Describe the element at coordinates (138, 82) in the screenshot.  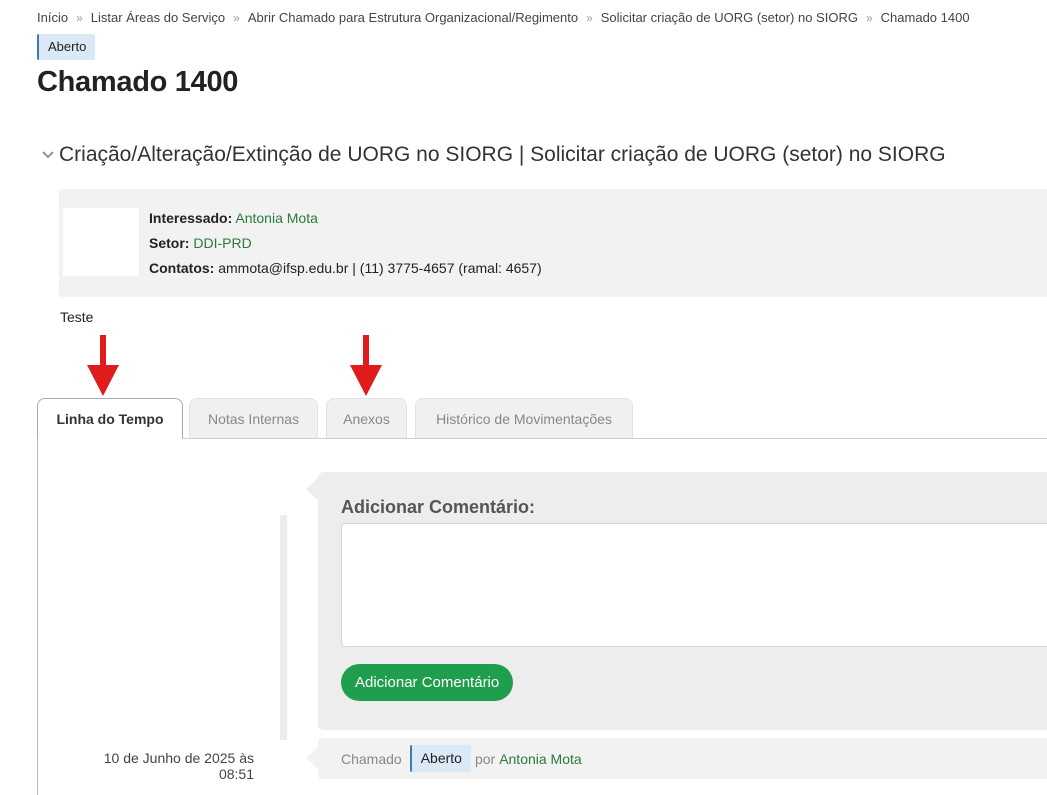
I see `page-title: Chamado 1400` at that location.